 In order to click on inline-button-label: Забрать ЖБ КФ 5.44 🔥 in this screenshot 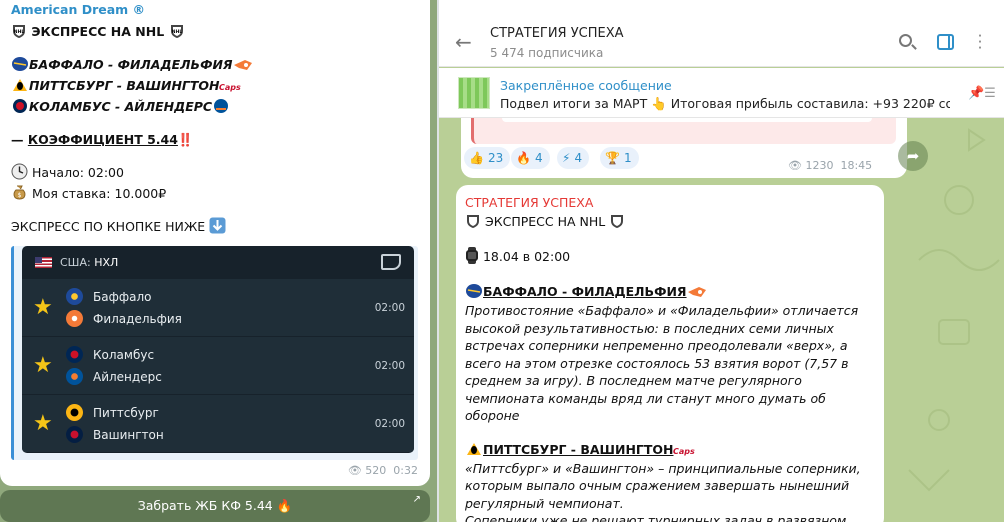, I will do `click(215, 505)`.